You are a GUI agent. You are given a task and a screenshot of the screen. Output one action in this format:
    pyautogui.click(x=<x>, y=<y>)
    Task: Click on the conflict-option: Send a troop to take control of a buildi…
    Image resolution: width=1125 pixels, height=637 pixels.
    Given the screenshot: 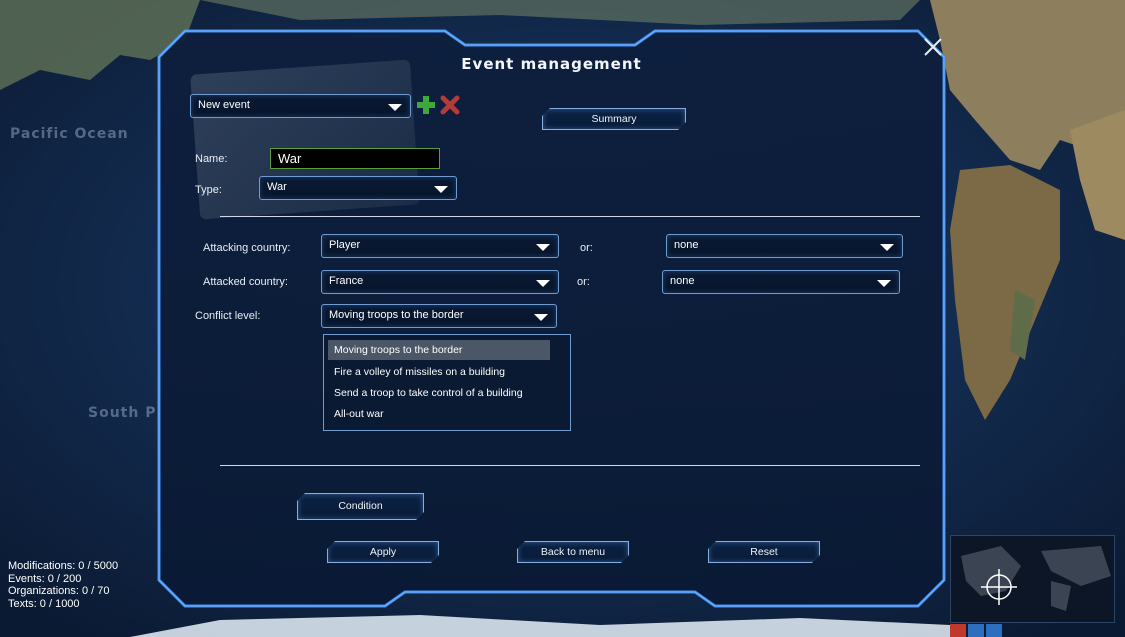 What is the action you would take?
    pyautogui.click(x=439, y=393)
    